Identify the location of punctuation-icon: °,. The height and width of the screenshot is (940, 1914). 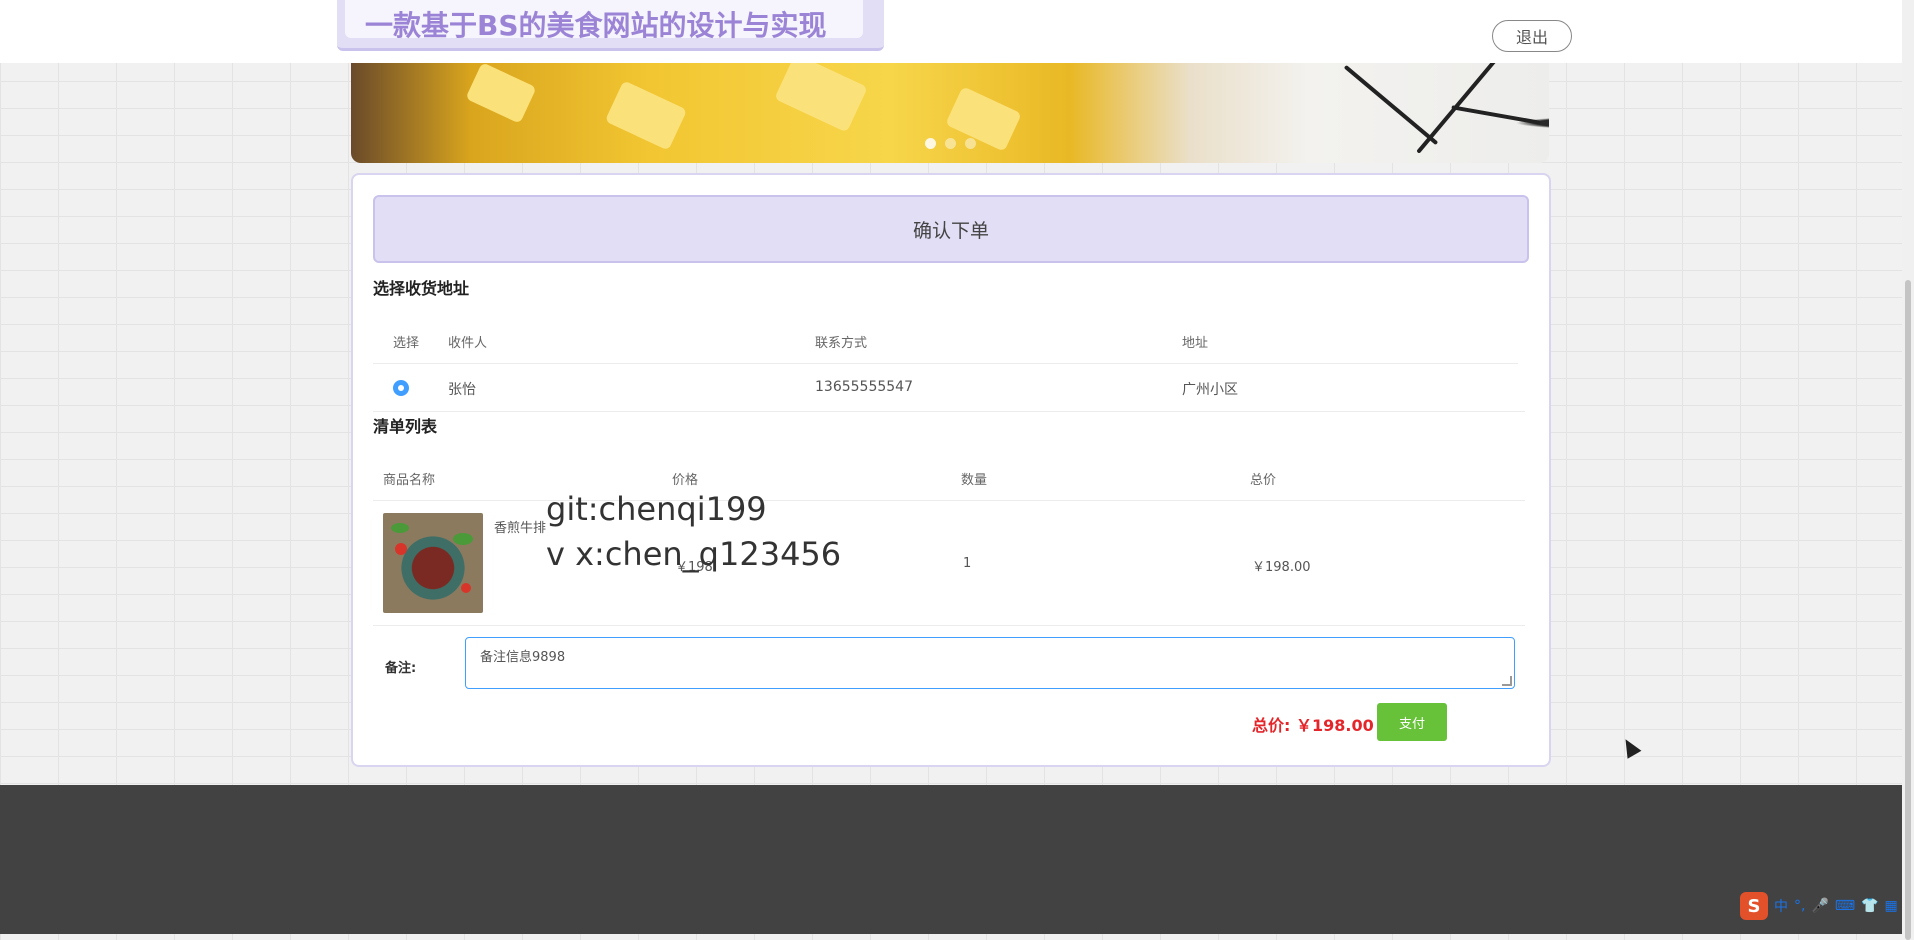
(1799, 906).